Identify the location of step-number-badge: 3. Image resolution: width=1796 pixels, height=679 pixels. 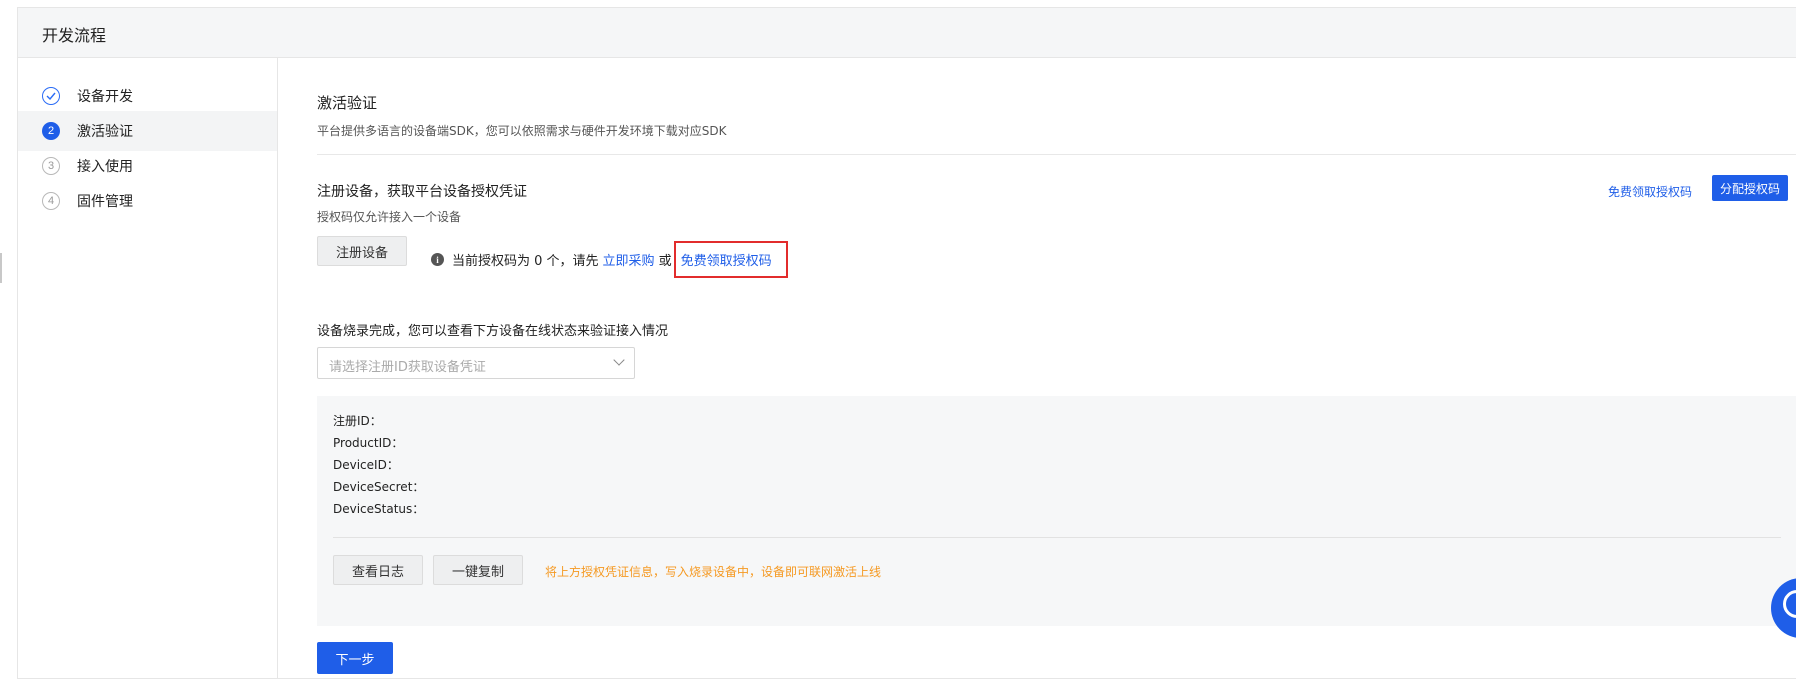
(51, 166).